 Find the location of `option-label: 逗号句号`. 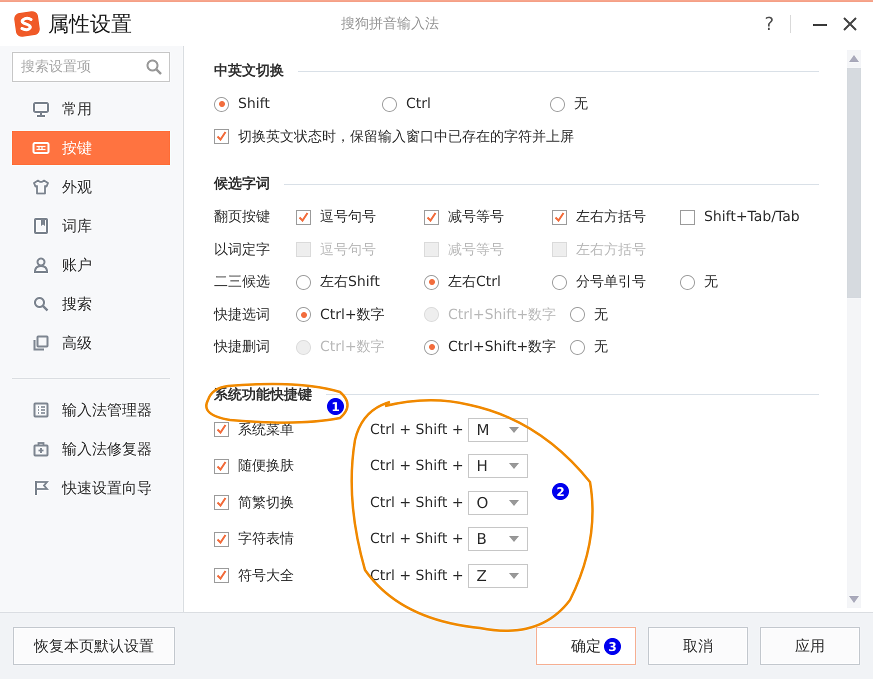

option-label: 逗号句号 is located at coordinates (348, 217).